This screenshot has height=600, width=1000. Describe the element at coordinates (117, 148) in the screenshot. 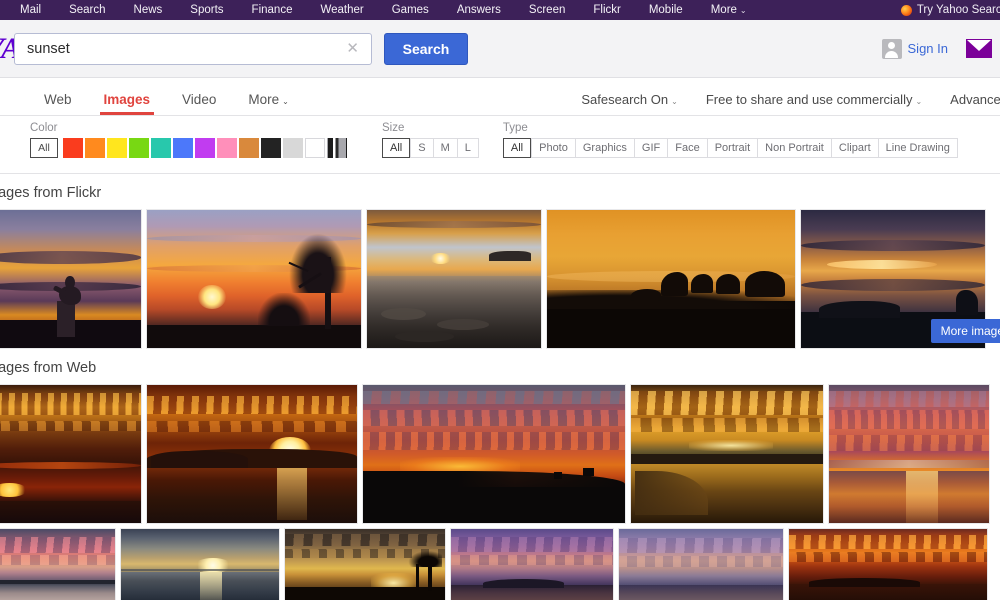

I see `color-swatch-yellow` at that location.